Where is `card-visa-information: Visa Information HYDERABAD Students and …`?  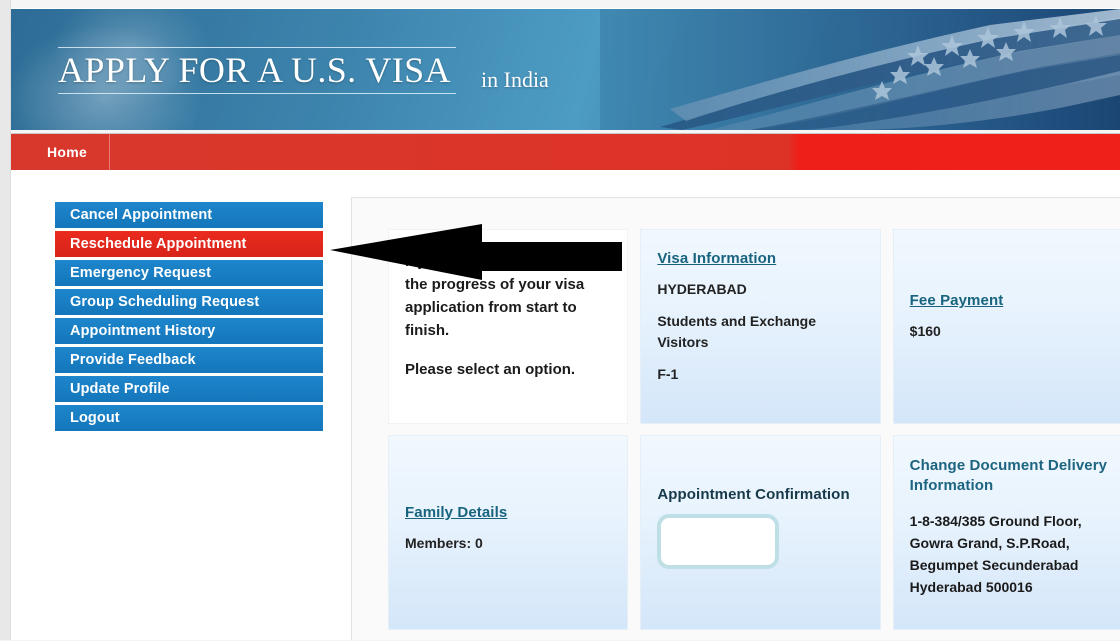
card-visa-information: Visa Information HYDERABAD Students and … is located at coordinates (760, 326).